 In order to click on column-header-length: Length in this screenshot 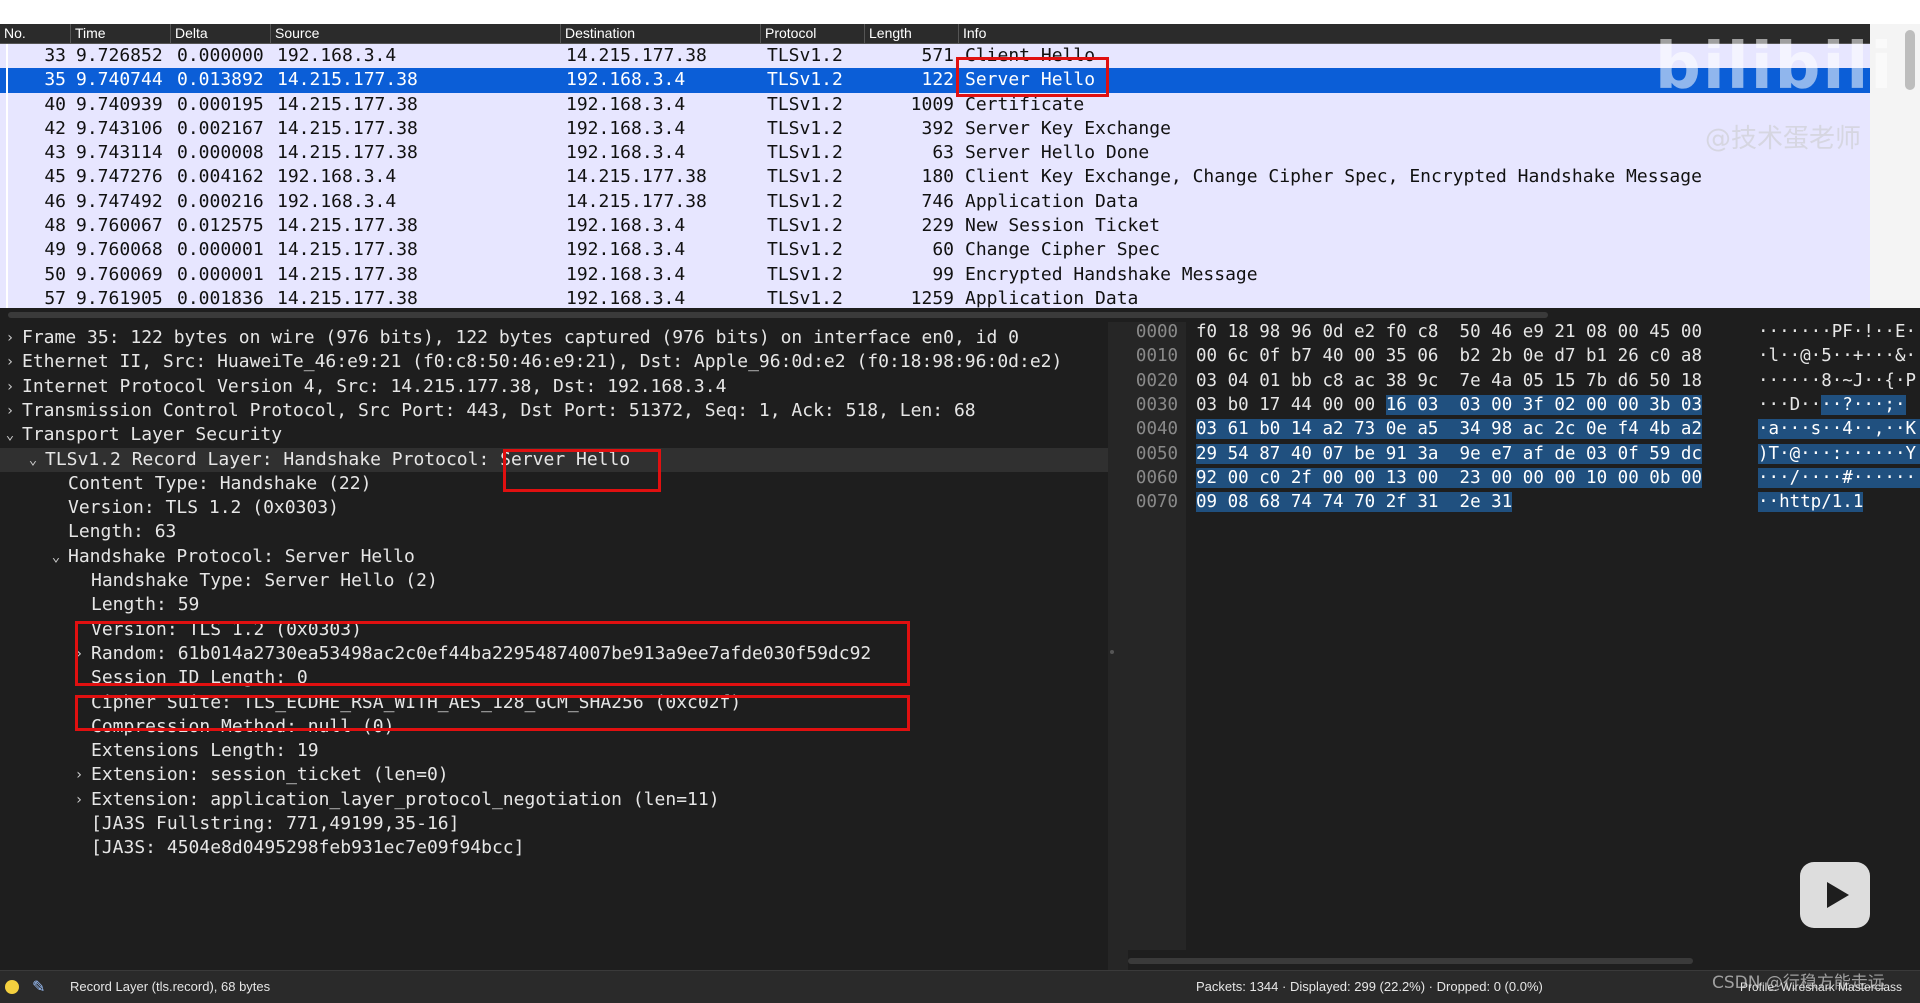, I will do `click(911, 33)`.